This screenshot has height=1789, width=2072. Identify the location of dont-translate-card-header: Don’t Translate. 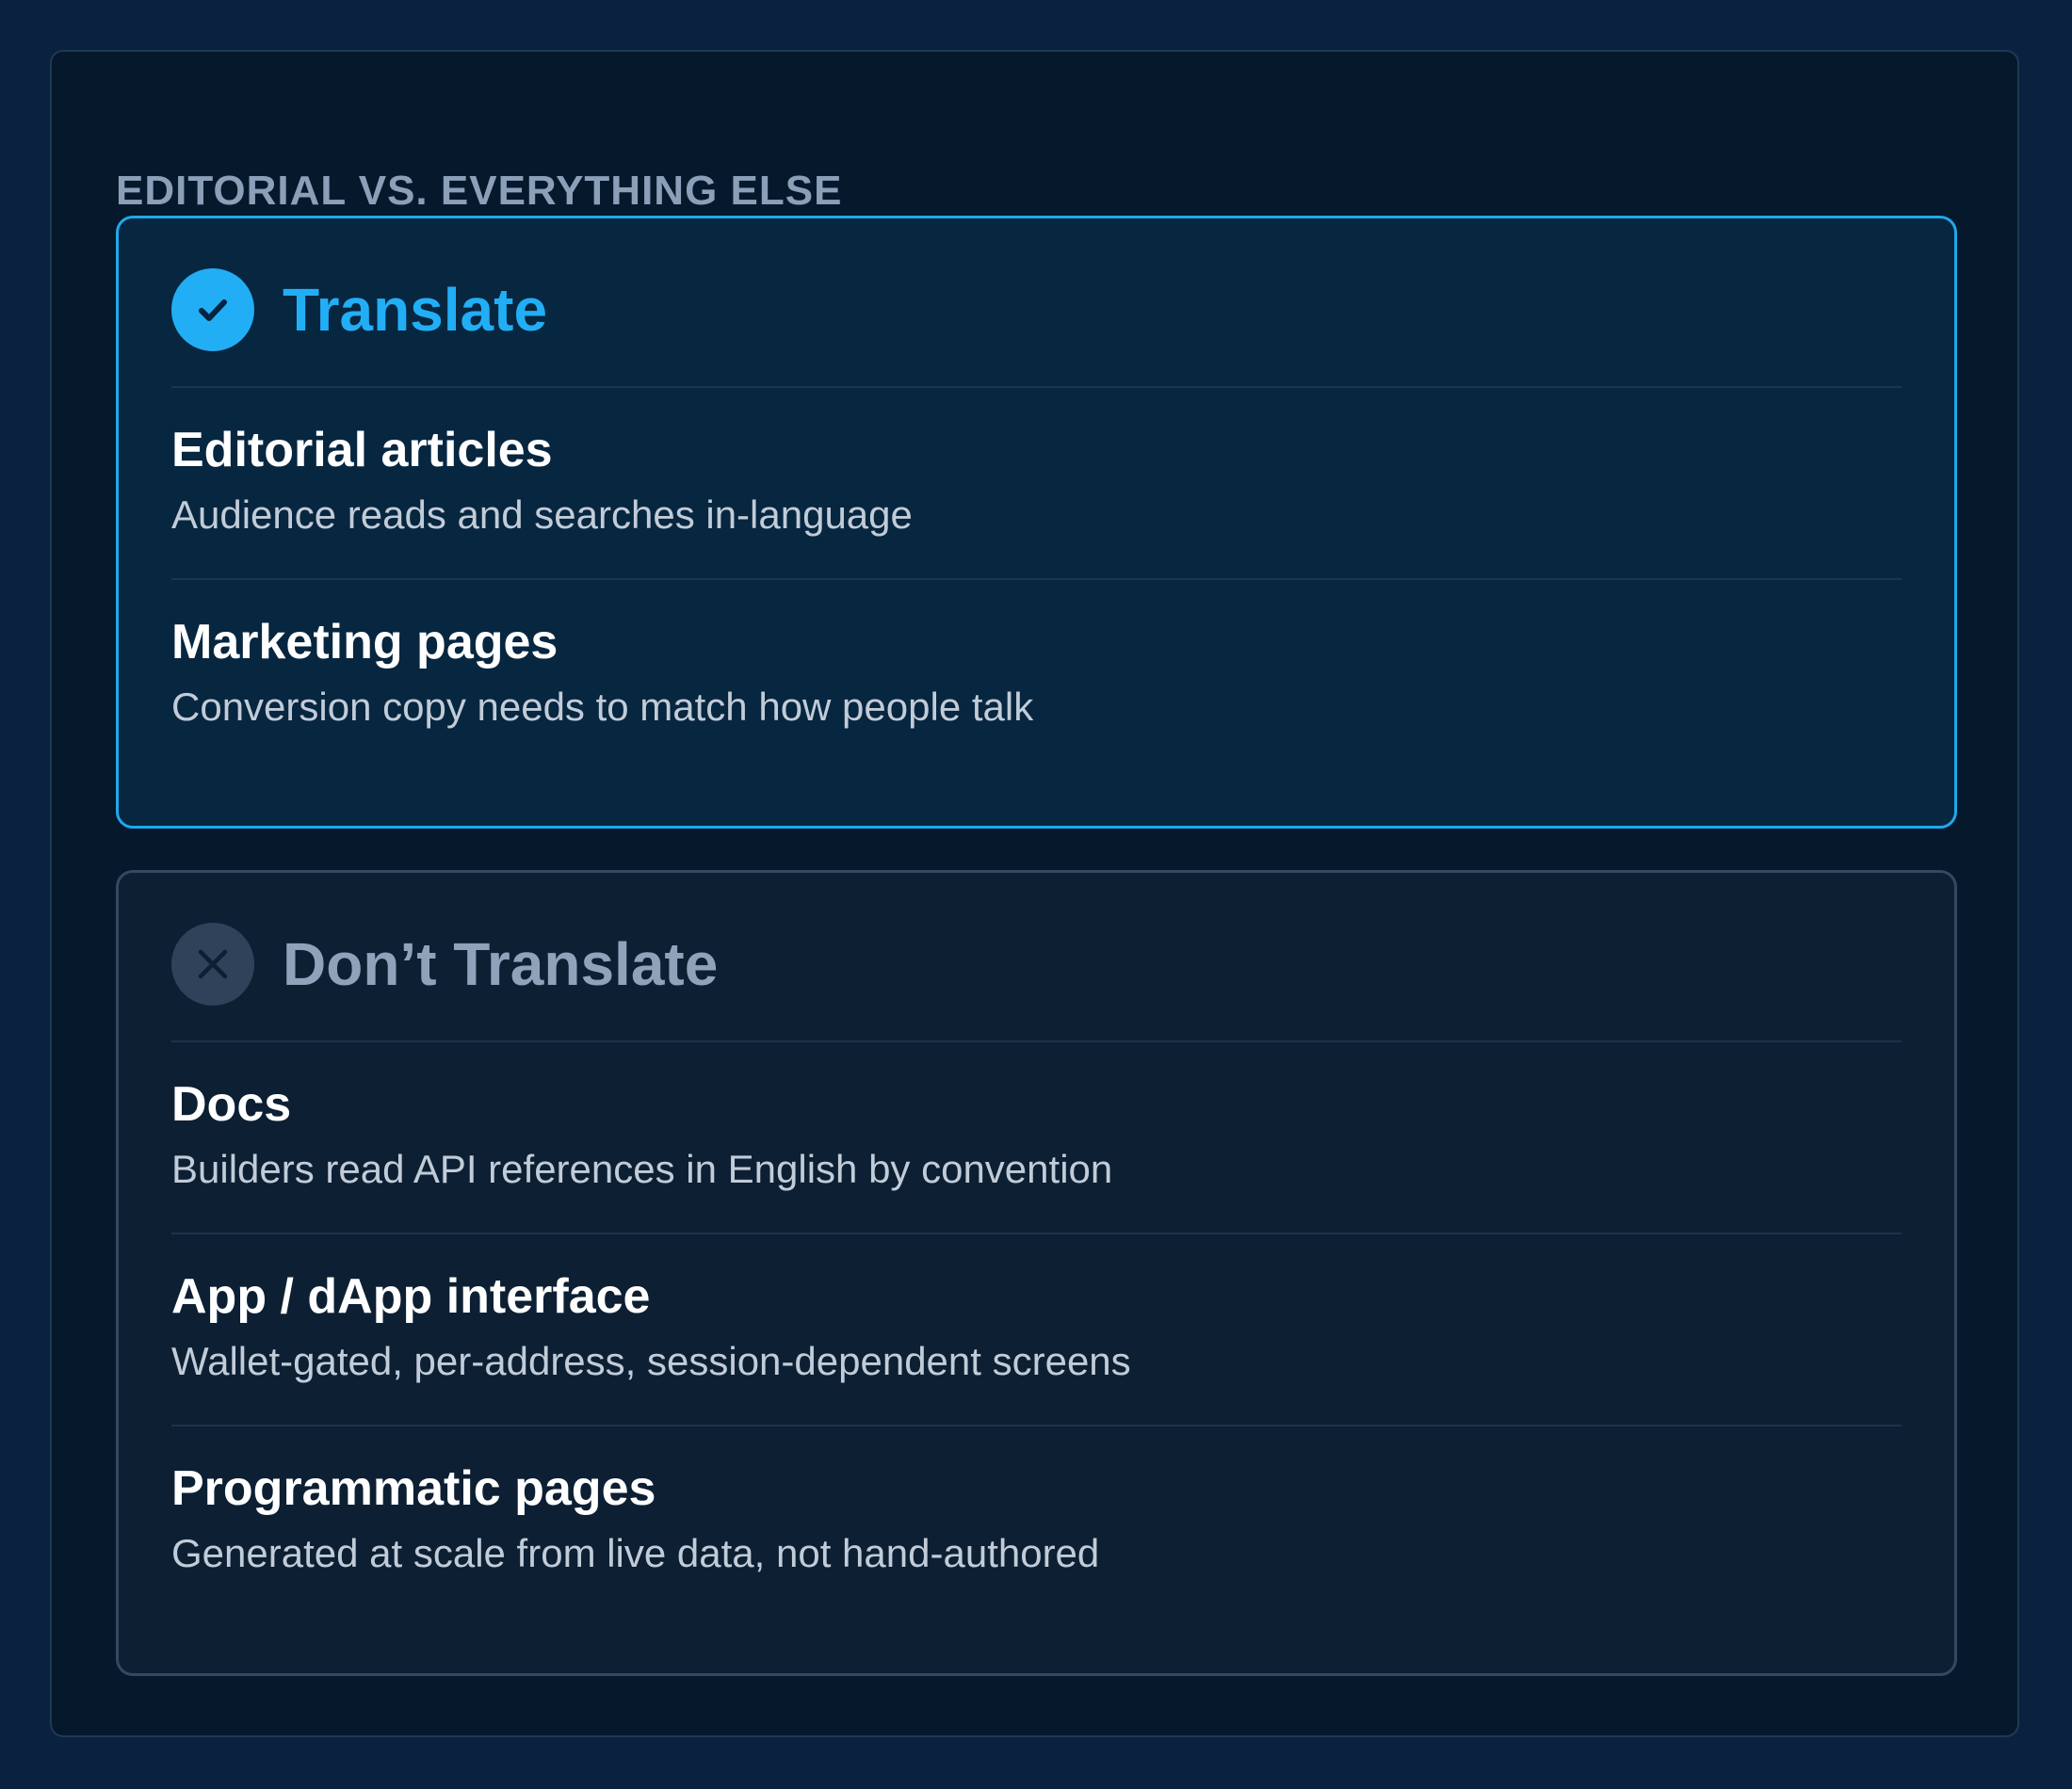
(444, 965).